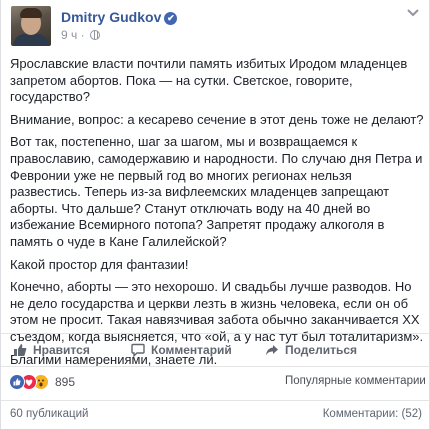 The image size is (430, 429). I want to click on comment-sort-label: Популярные комментарии, so click(355, 381).